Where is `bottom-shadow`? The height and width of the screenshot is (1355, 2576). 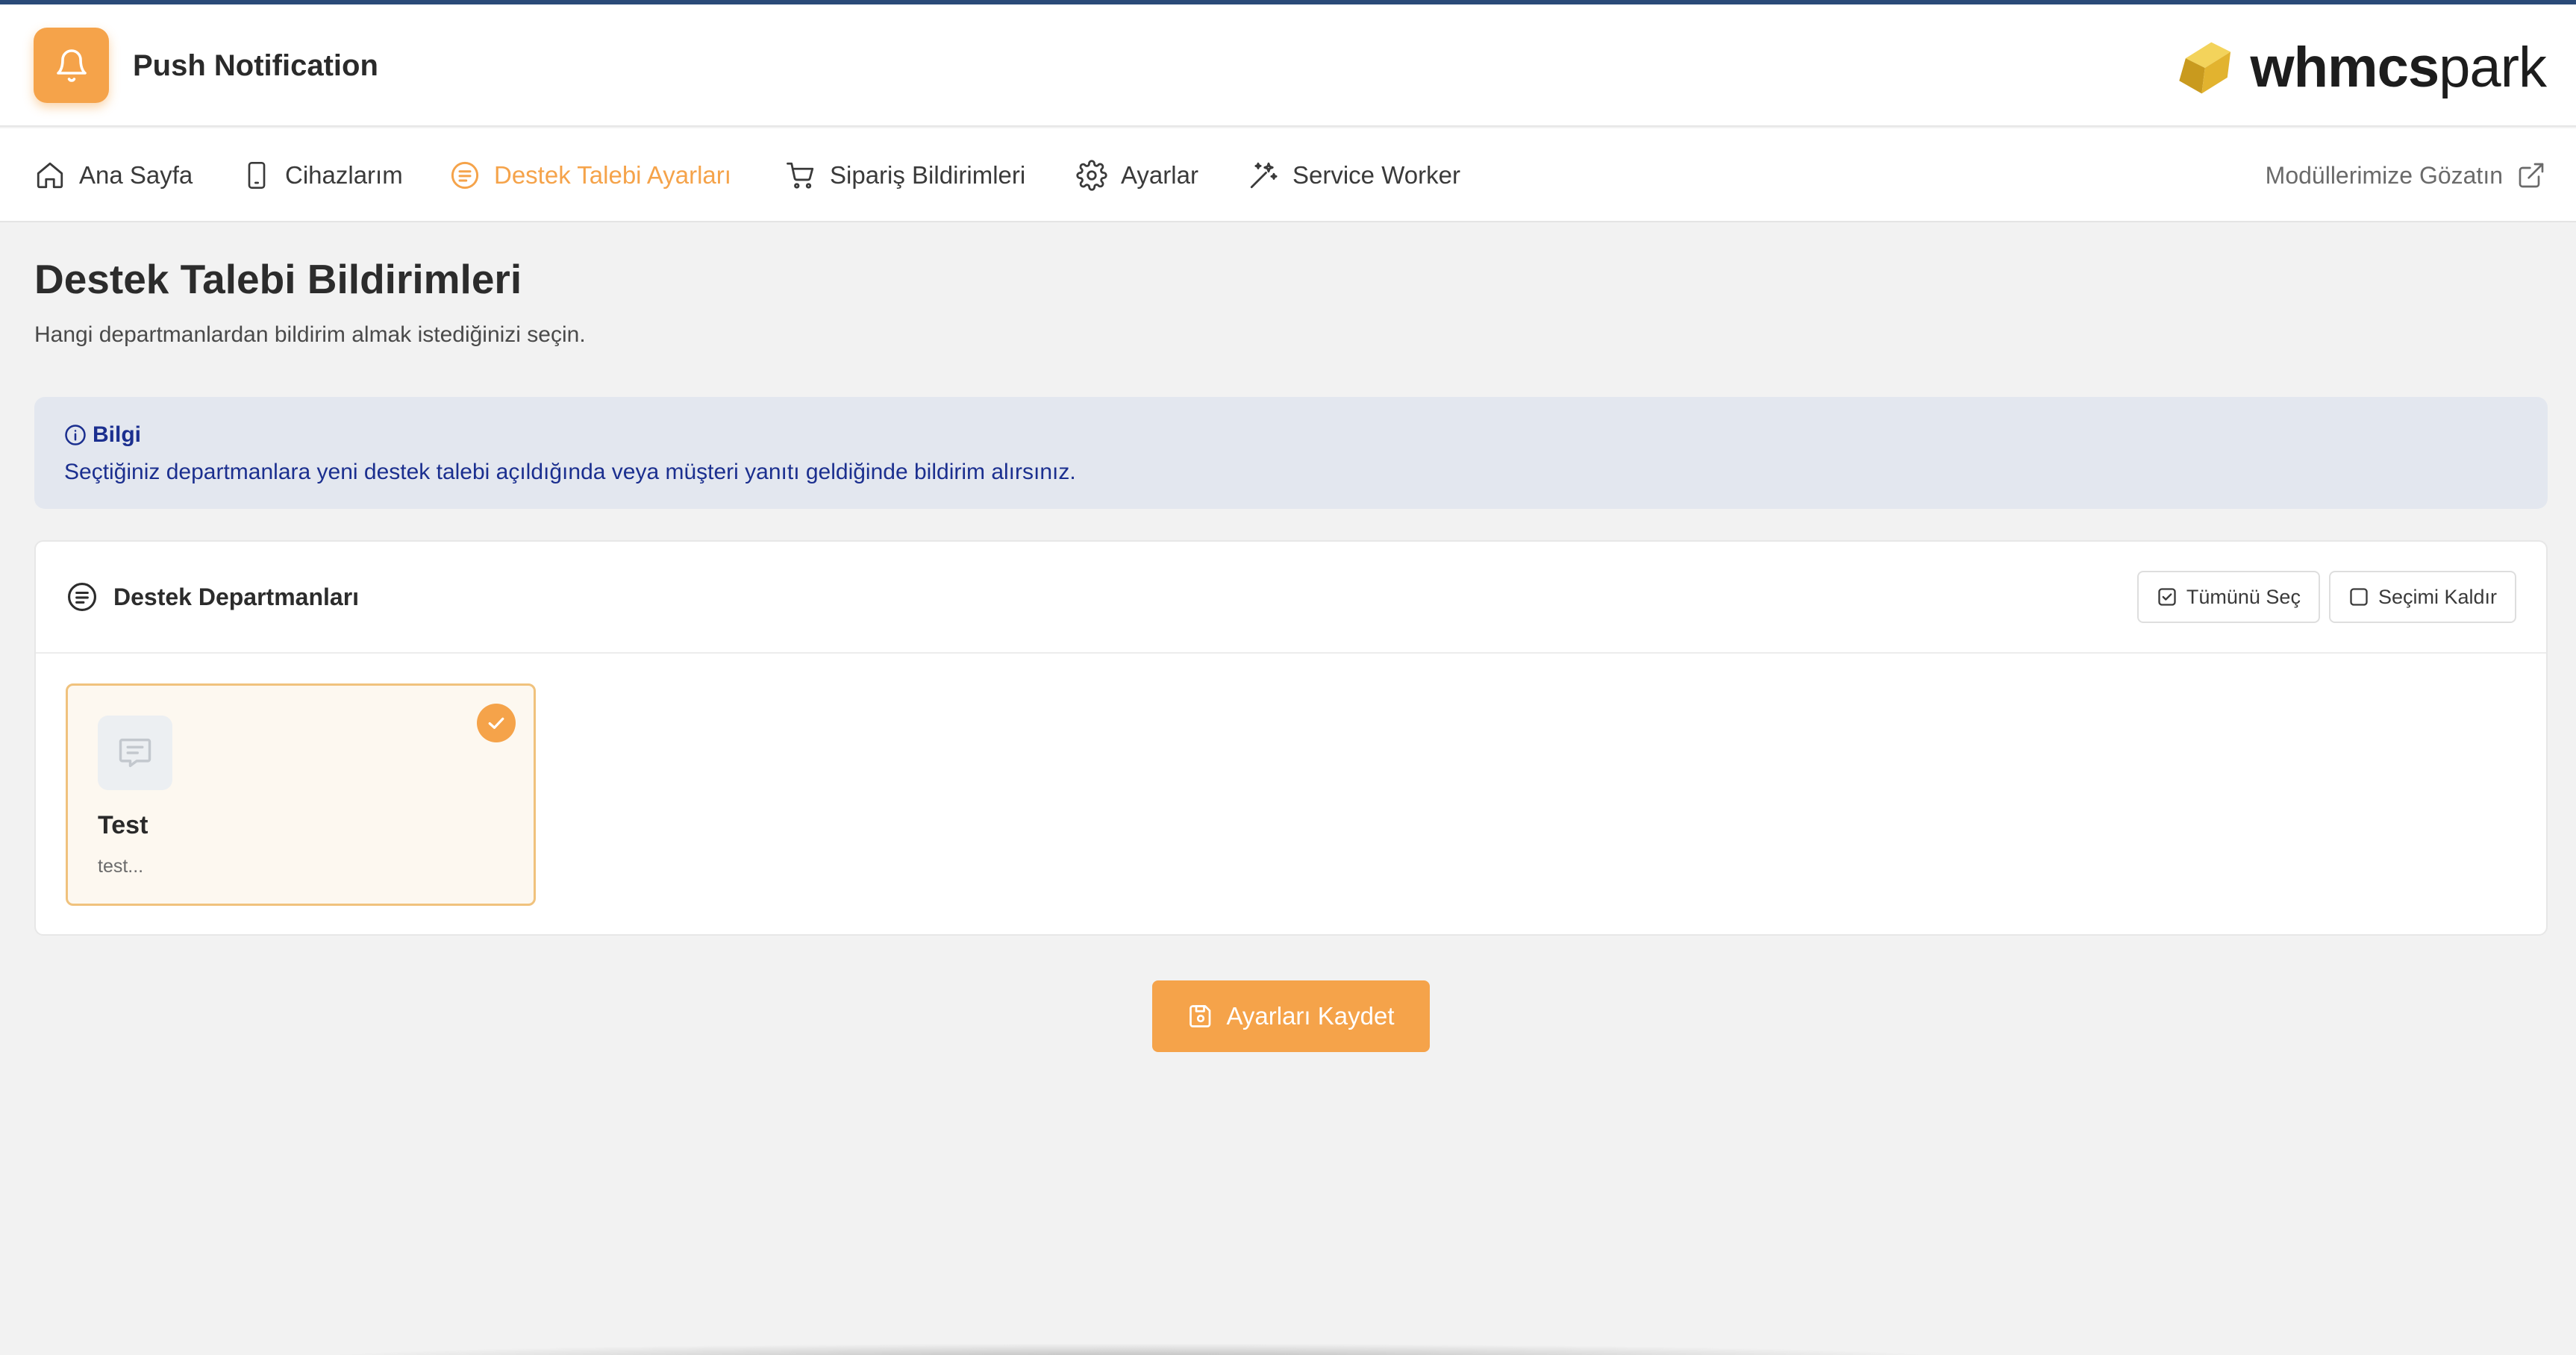
bottom-shadow is located at coordinates (1134, 1349).